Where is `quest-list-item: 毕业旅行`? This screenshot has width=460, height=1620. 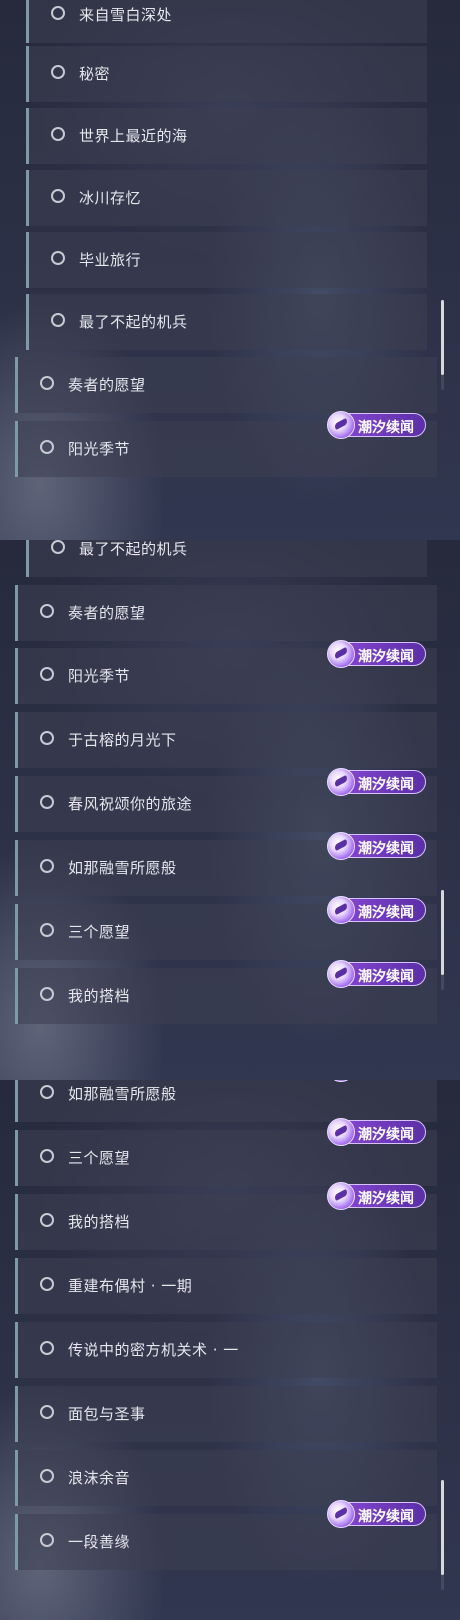 quest-list-item: 毕业旅行 is located at coordinates (226, 260).